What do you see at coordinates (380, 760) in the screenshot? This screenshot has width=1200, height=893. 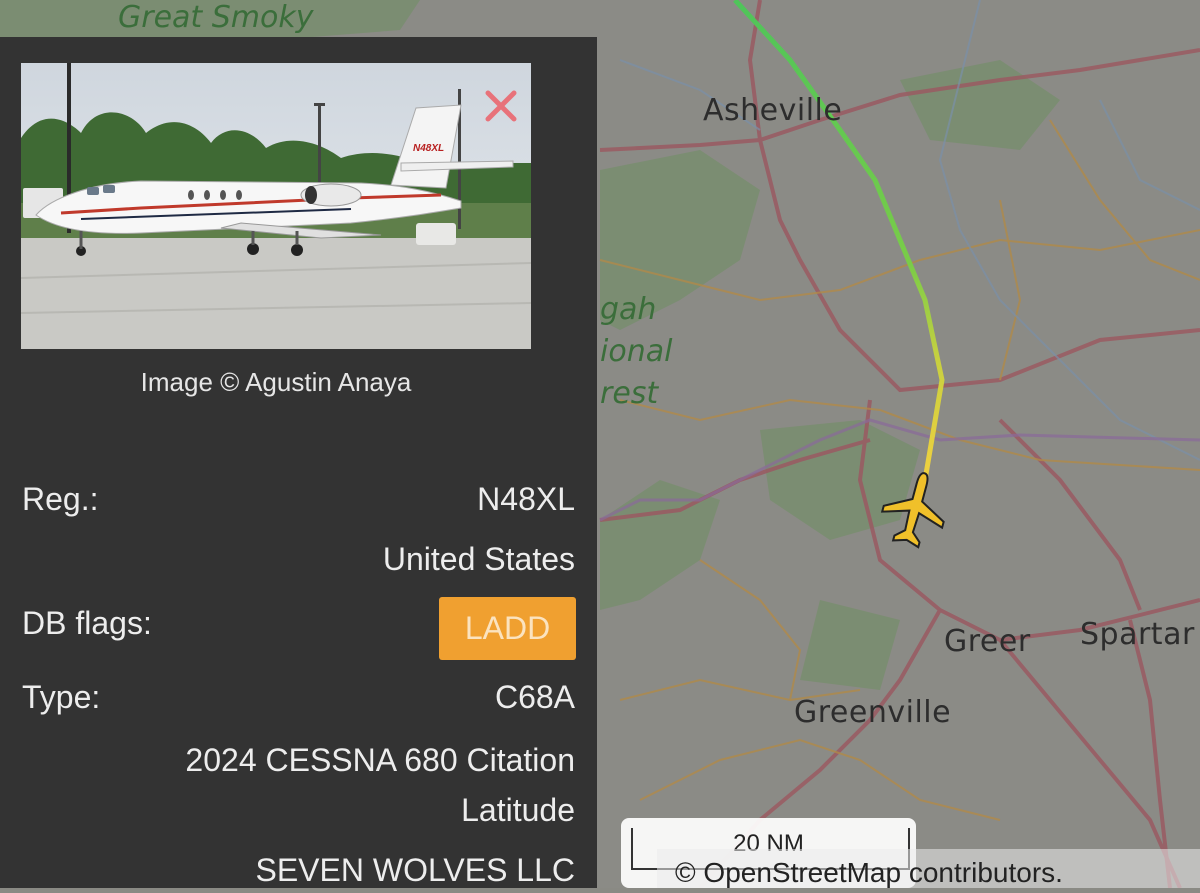 I see `aircraft-description-line-1: 2024 CESSNA 680 Citation` at bounding box center [380, 760].